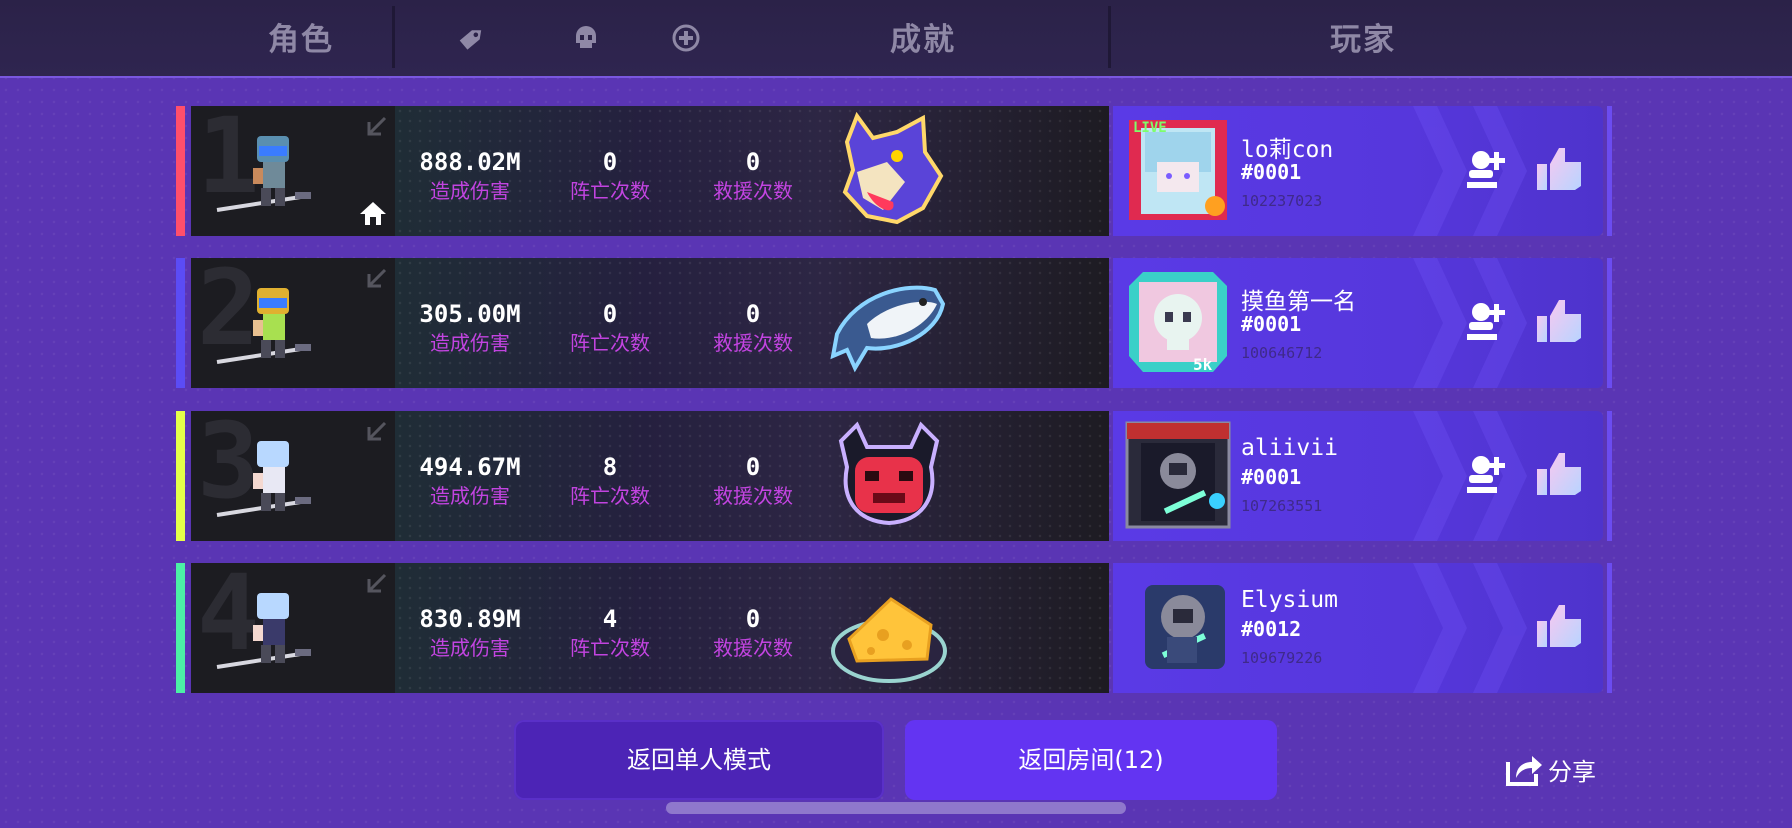 The image size is (1792, 828). What do you see at coordinates (470, 467) in the screenshot?
I see `damage-value: 494.67M` at bounding box center [470, 467].